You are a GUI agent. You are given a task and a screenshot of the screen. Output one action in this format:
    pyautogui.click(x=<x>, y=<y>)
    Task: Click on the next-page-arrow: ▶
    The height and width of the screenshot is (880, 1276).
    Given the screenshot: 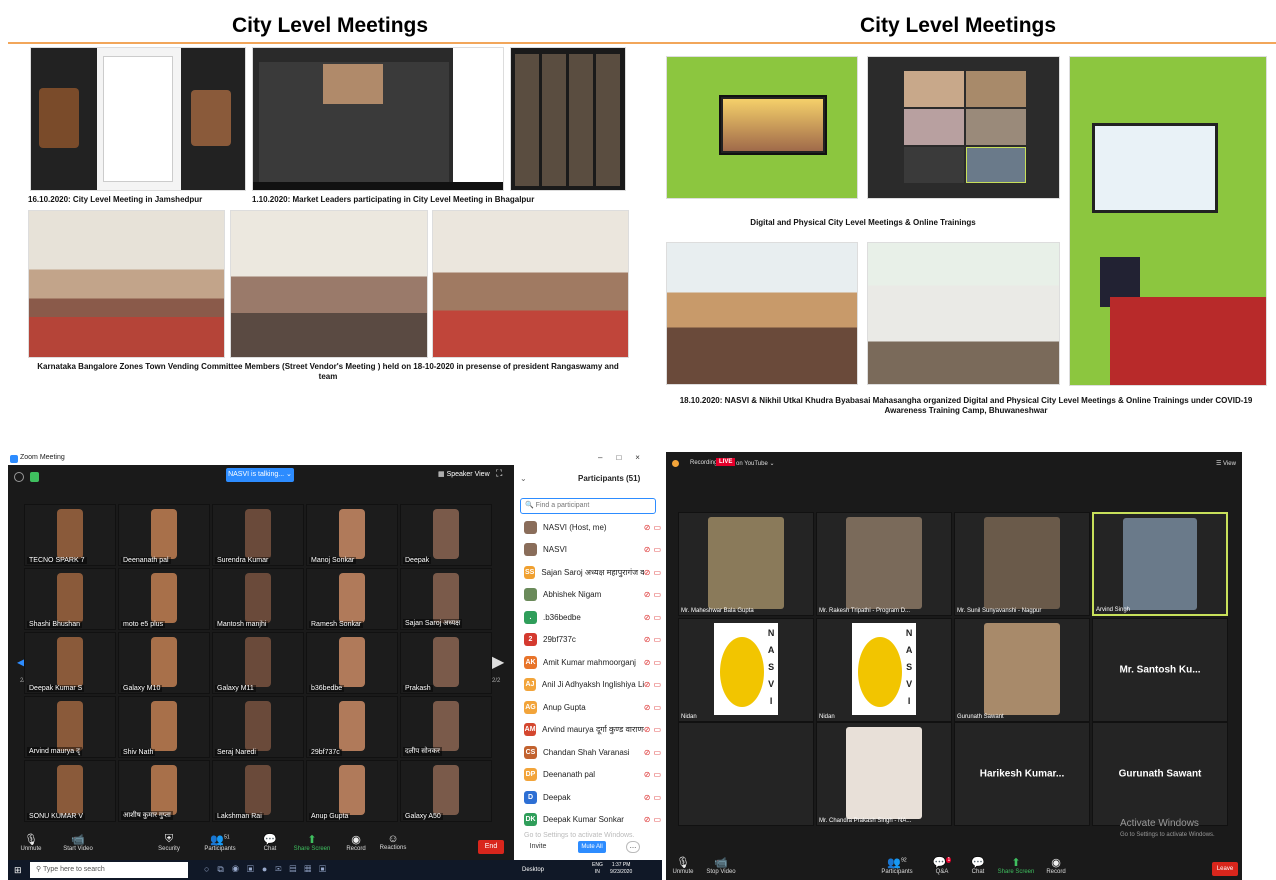 What is the action you would take?
    pyautogui.click(x=498, y=662)
    